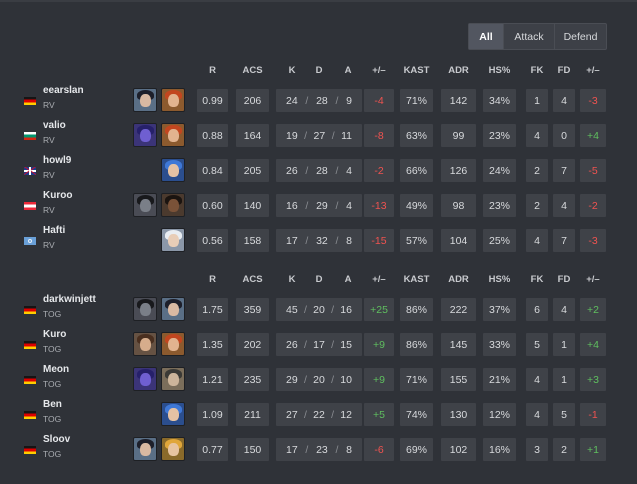 The width and height of the screenshot is (637, 484). What do you see at coordinates (145, 205) in the screenshot?
I see `agent-masked-icon` at bounding box center [145, 205].